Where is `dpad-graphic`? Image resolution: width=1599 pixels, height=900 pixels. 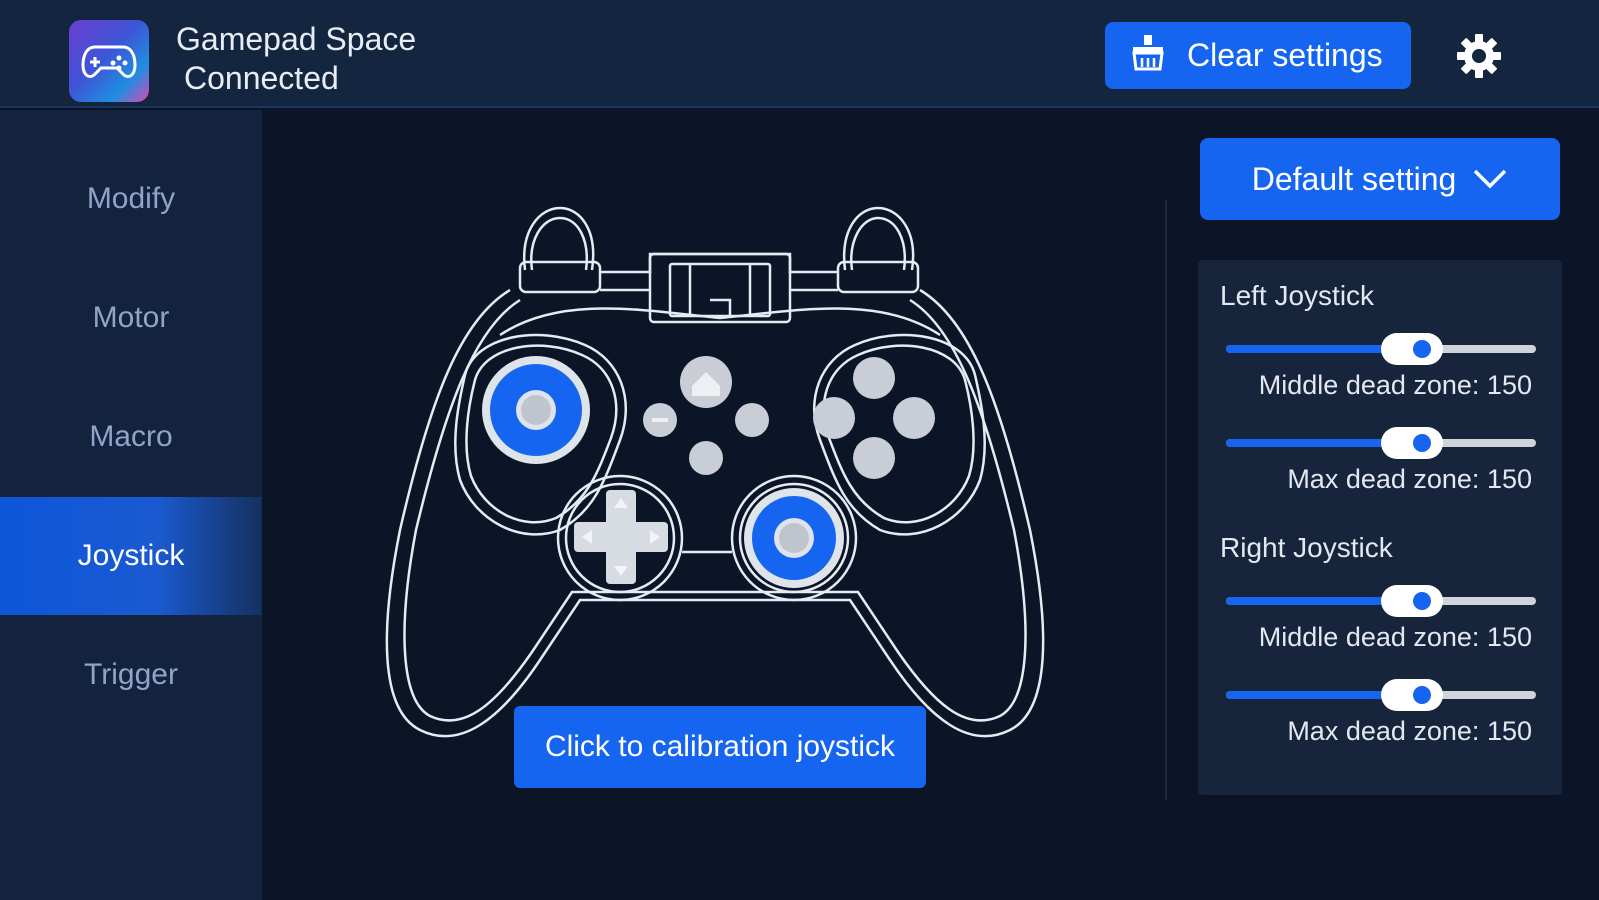
dpad-graphic is located at coordinates (621, 537).